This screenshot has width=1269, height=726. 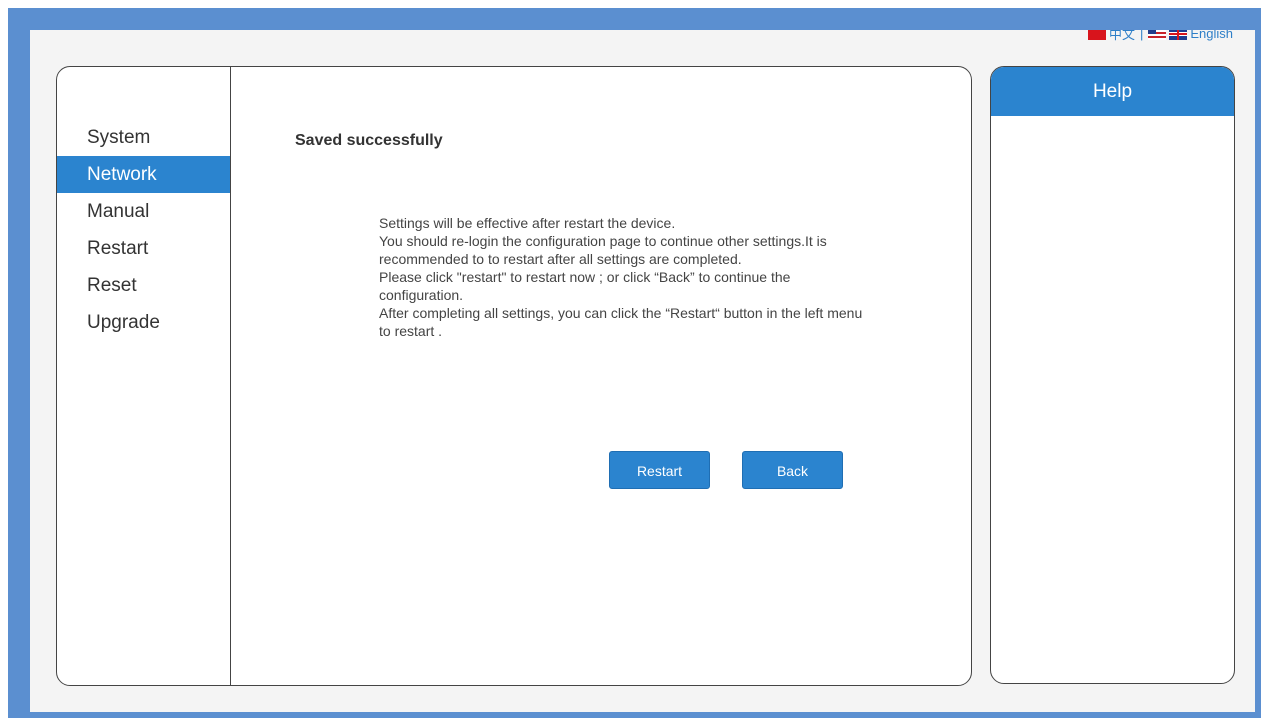 What do you see at coordinates (659, 470) in the screenshot?
I see `restart-button: Restart` at bounding box center [659, 470].